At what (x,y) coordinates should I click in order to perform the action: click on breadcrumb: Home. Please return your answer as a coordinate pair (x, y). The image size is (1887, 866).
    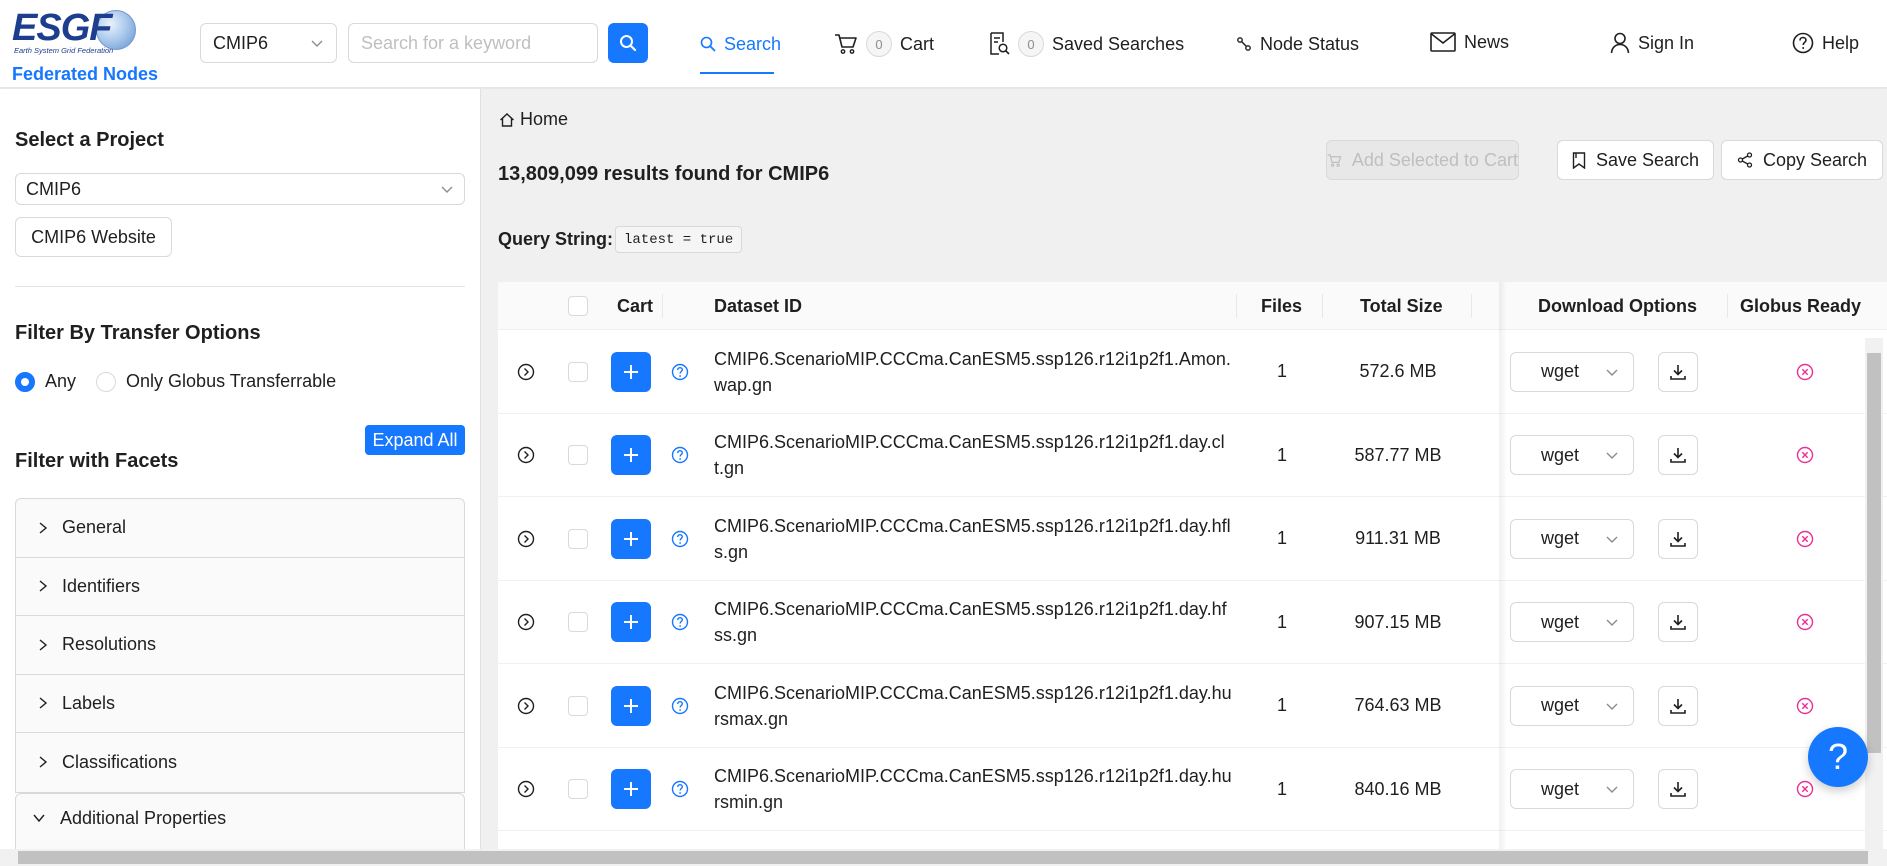
    Looking at the image, I should click on (533, 119).